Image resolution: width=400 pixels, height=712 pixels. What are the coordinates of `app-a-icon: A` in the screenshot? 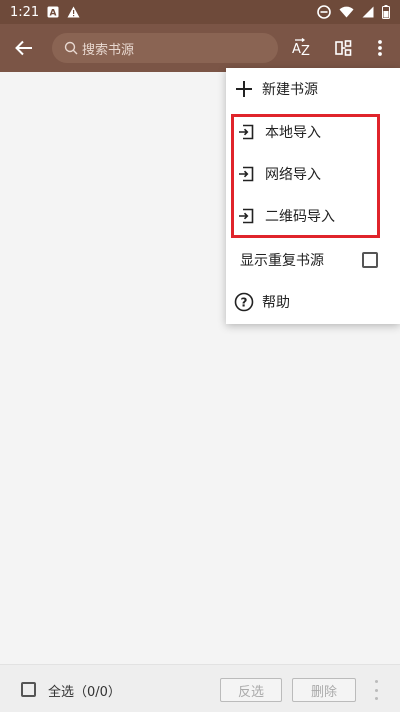 It's located at (53, 12).